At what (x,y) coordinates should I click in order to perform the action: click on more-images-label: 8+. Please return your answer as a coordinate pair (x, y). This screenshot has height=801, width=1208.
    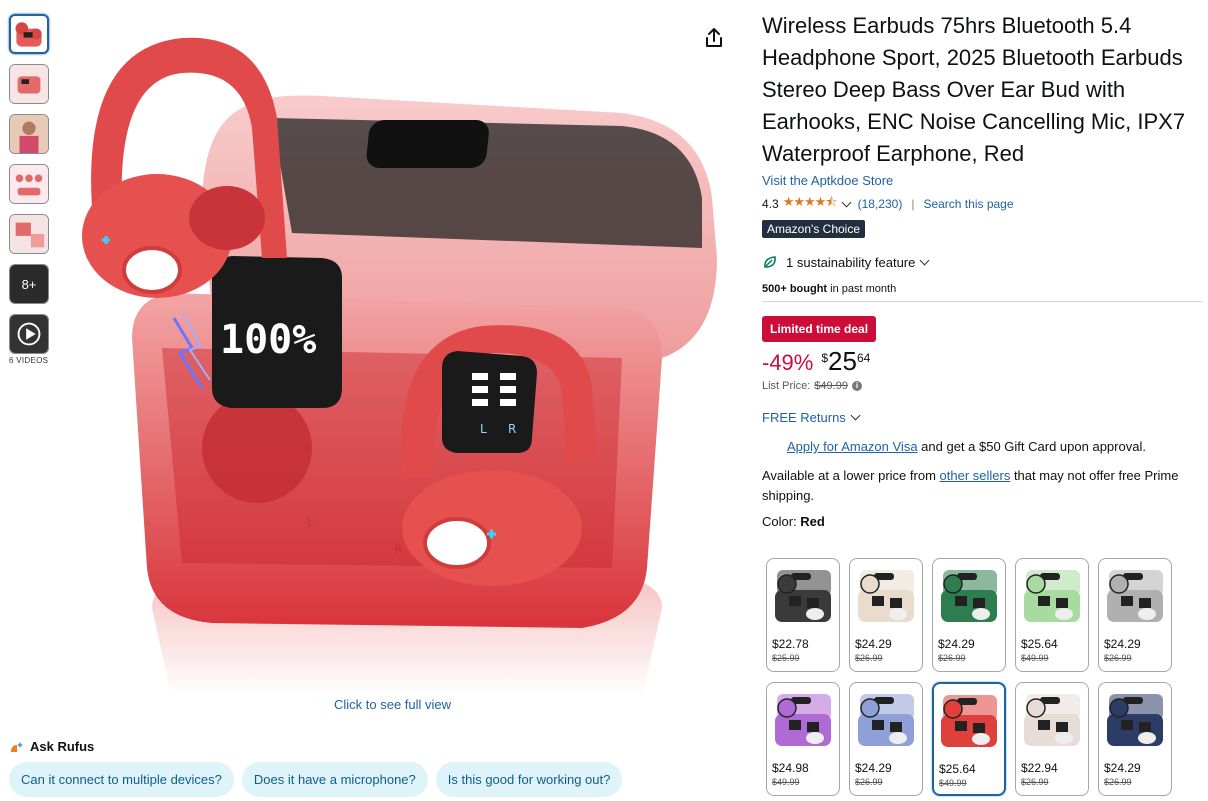
    Looking at the image, I should click on (29, 284).